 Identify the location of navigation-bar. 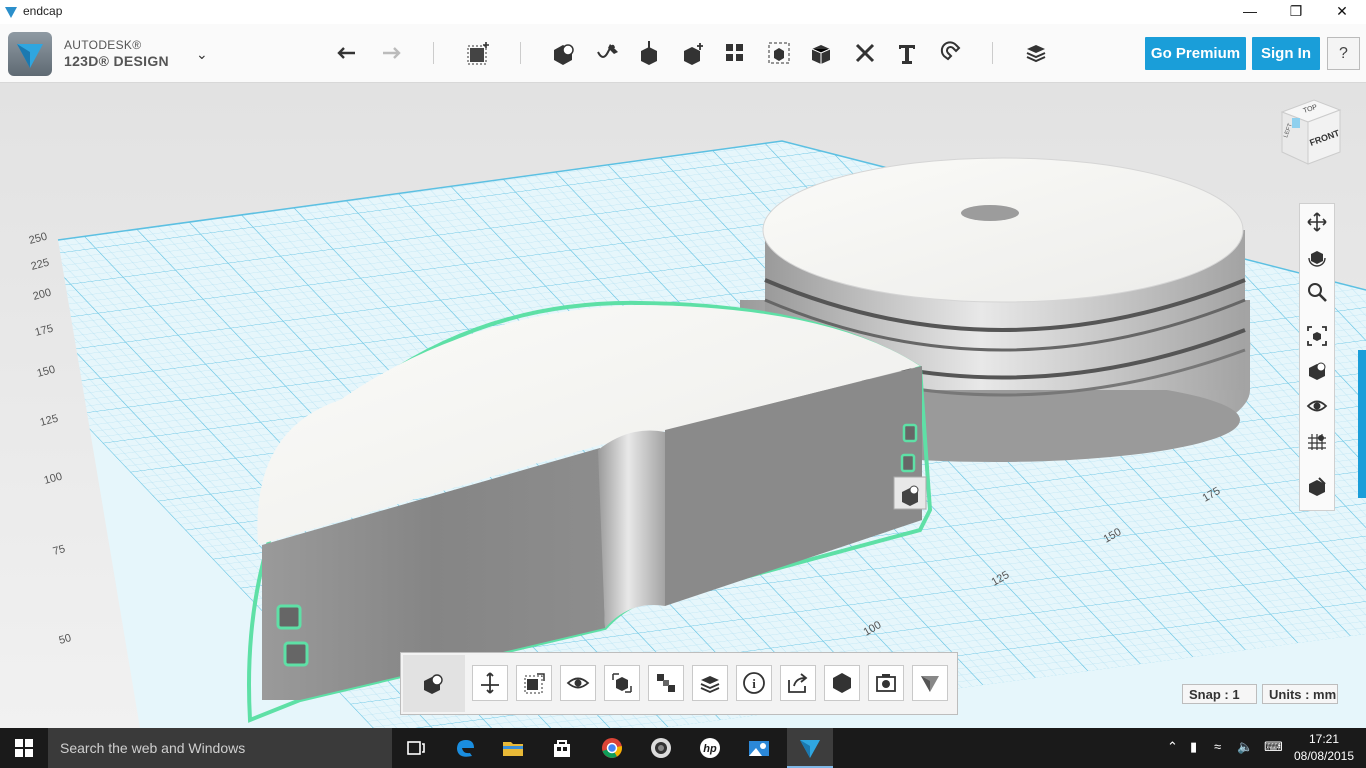
(1317, 357).